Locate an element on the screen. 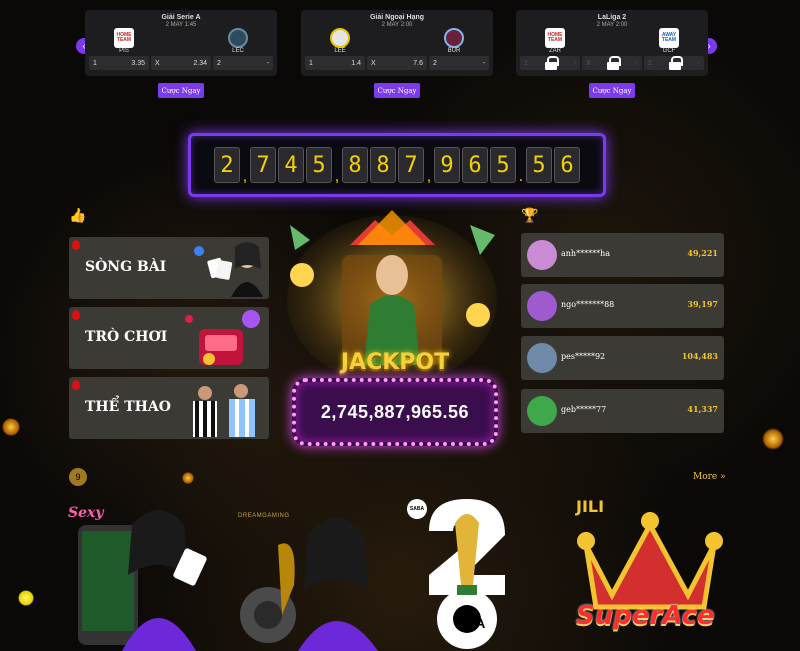 The height and width of the screenshot is (651, 800). away-team: LEC is located at coordinates (238, 41).